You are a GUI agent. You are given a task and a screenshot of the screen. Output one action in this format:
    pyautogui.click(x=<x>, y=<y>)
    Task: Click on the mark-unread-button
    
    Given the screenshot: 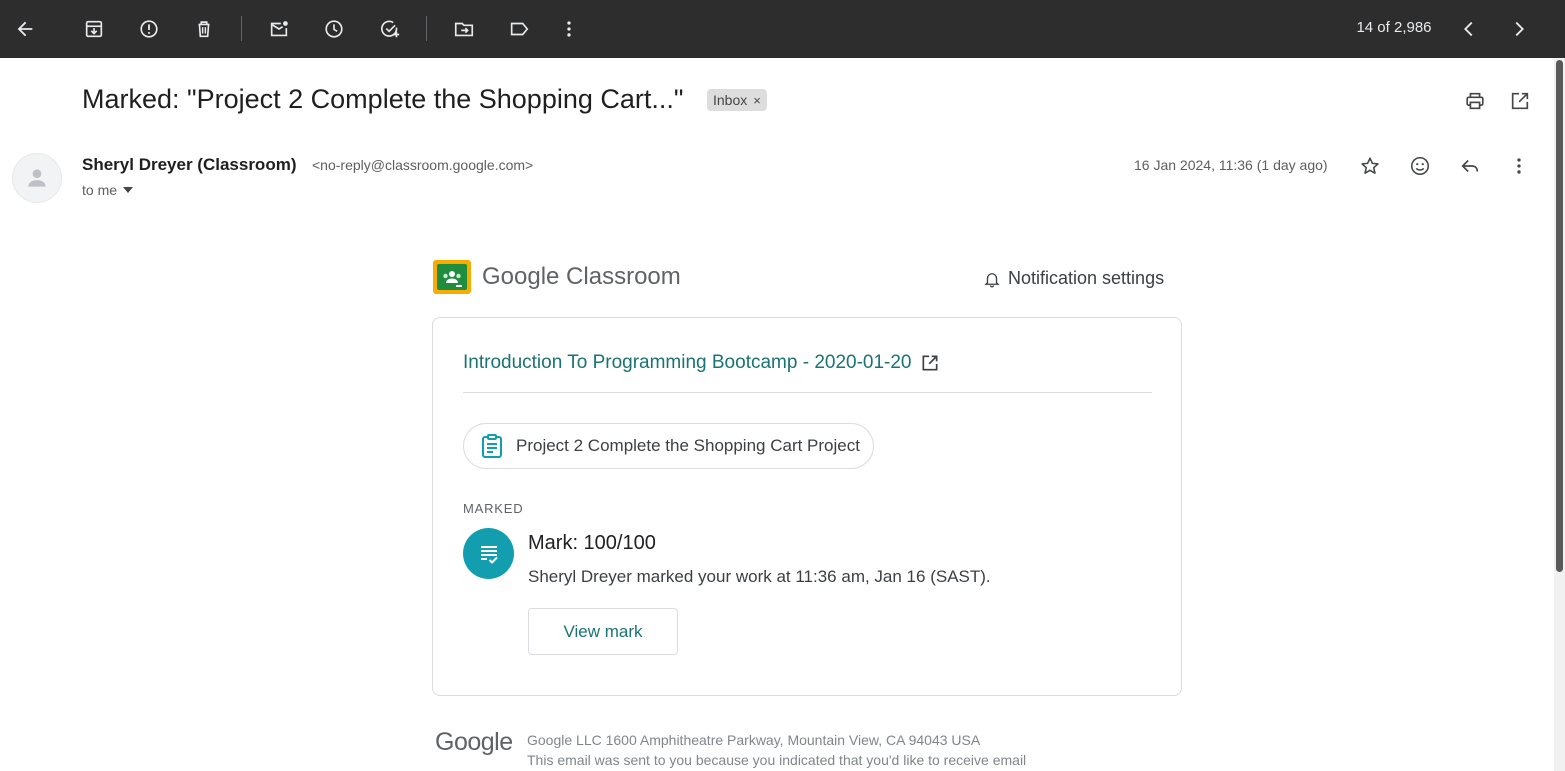 What is the action you would take?
    pyautogui.click(x=279, y=29)
    